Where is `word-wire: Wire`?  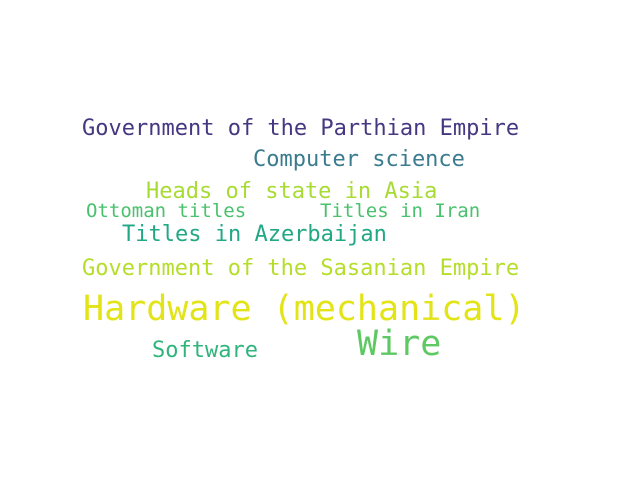
word-wire: Wire is located at coordinates (399, 344).